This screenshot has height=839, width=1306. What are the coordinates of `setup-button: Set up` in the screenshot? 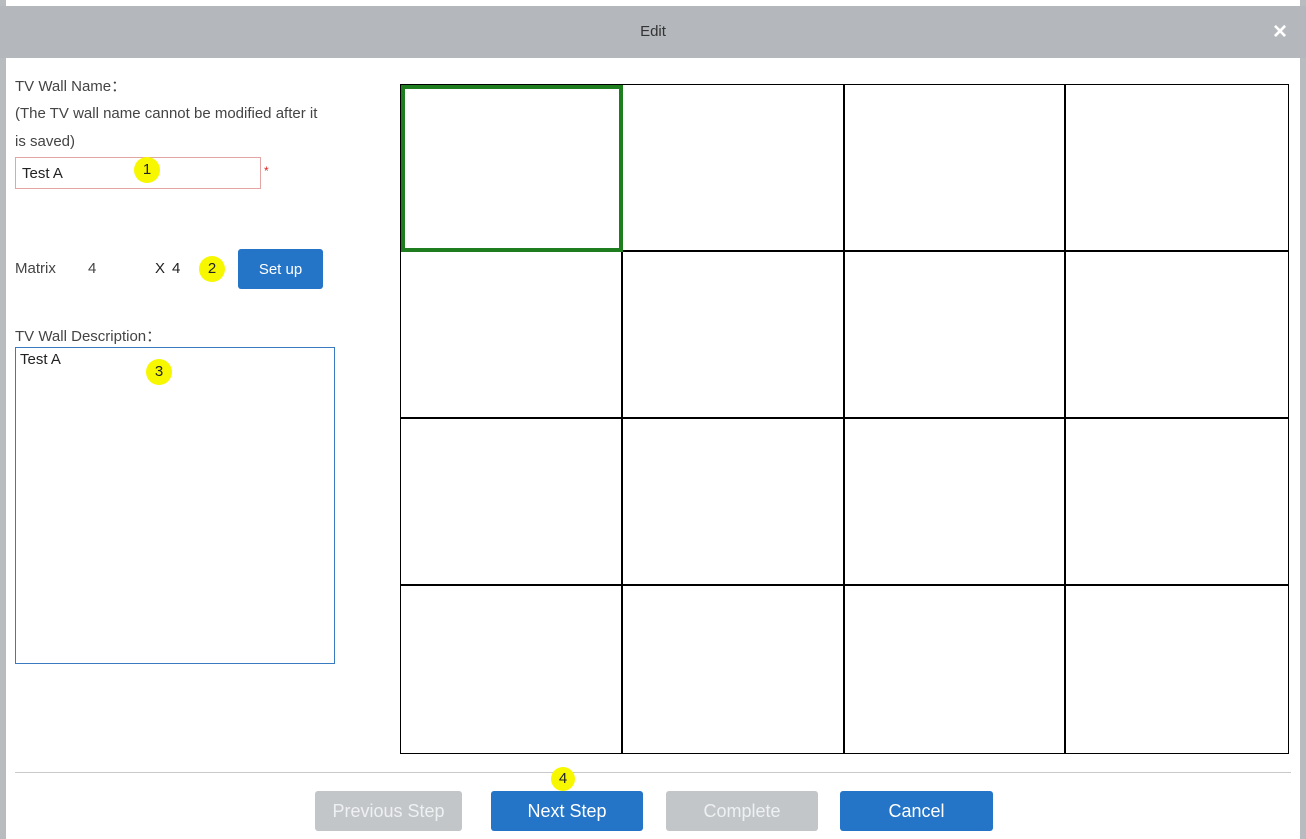 It's located at (280, 269).